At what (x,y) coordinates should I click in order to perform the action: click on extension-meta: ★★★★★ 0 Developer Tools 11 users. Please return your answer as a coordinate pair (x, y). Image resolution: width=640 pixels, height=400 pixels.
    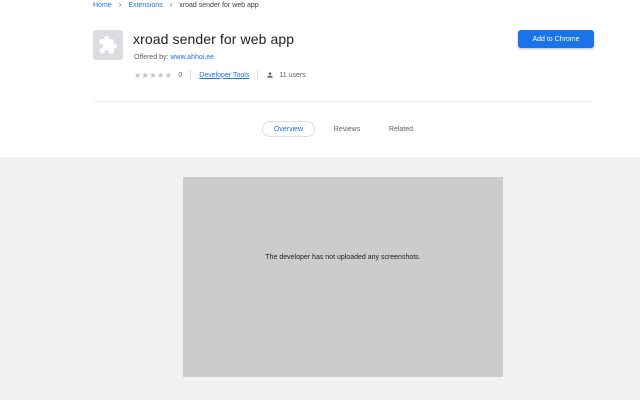
    Looking at the image, I should click on (220, 75).